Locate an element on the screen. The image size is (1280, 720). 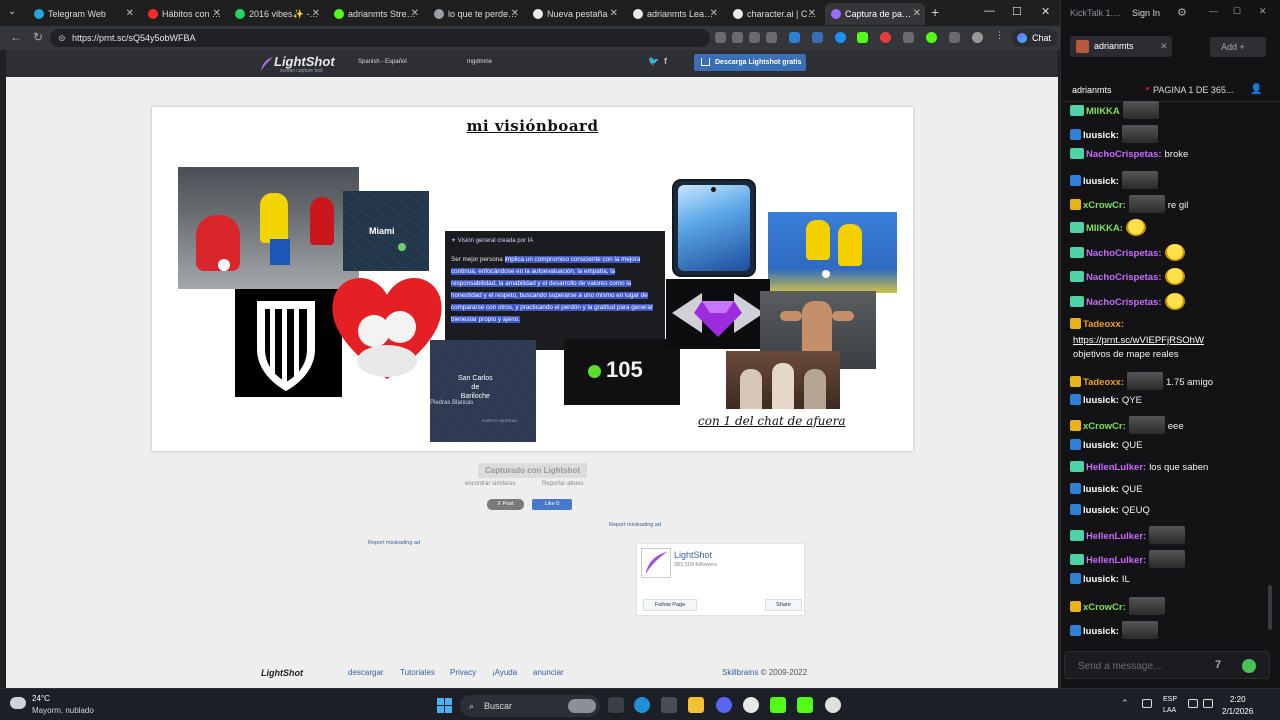
chat-username: MIIKKA is located at coordinates (1103, 111).